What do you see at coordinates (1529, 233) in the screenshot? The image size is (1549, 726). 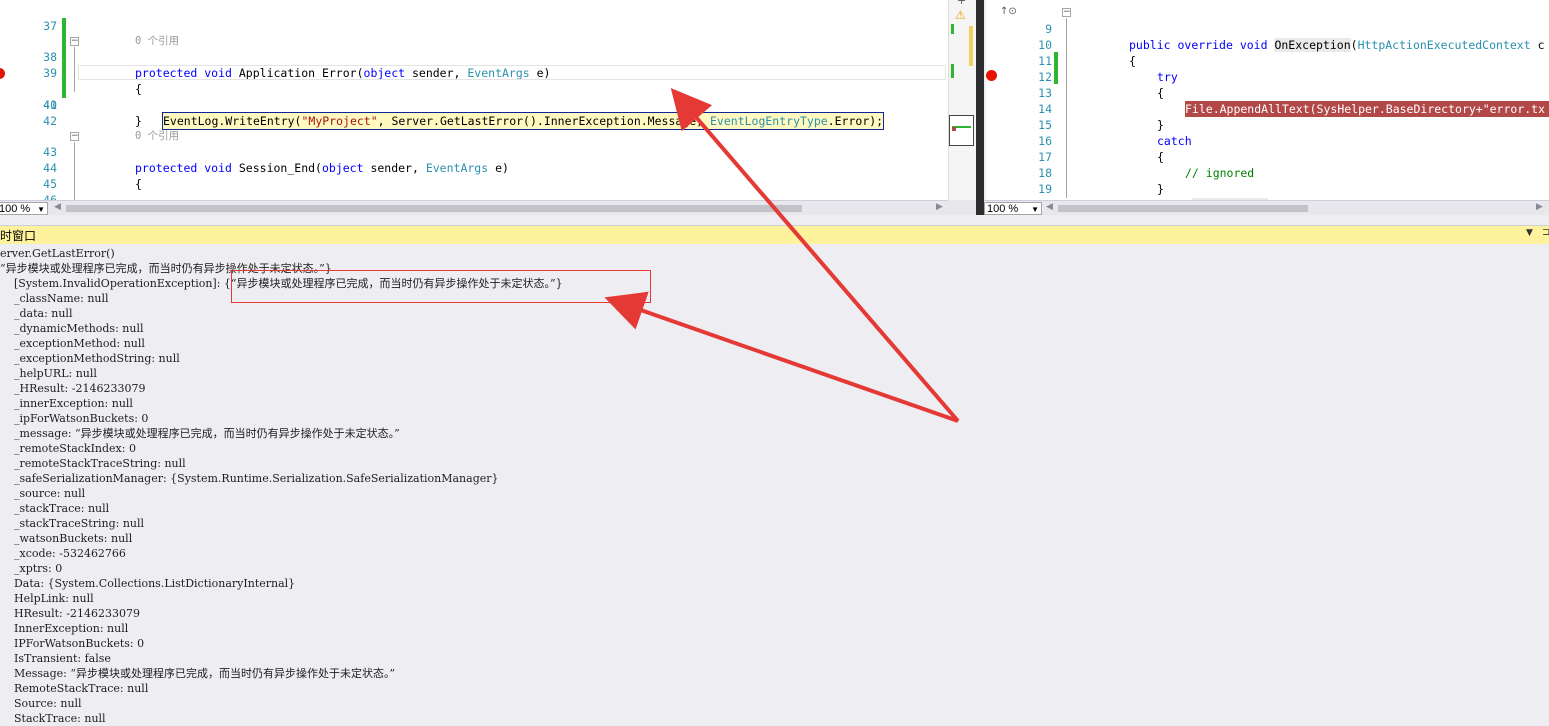 I see `chevron-down-icon: ▼` at bounding box center [1529, 233].